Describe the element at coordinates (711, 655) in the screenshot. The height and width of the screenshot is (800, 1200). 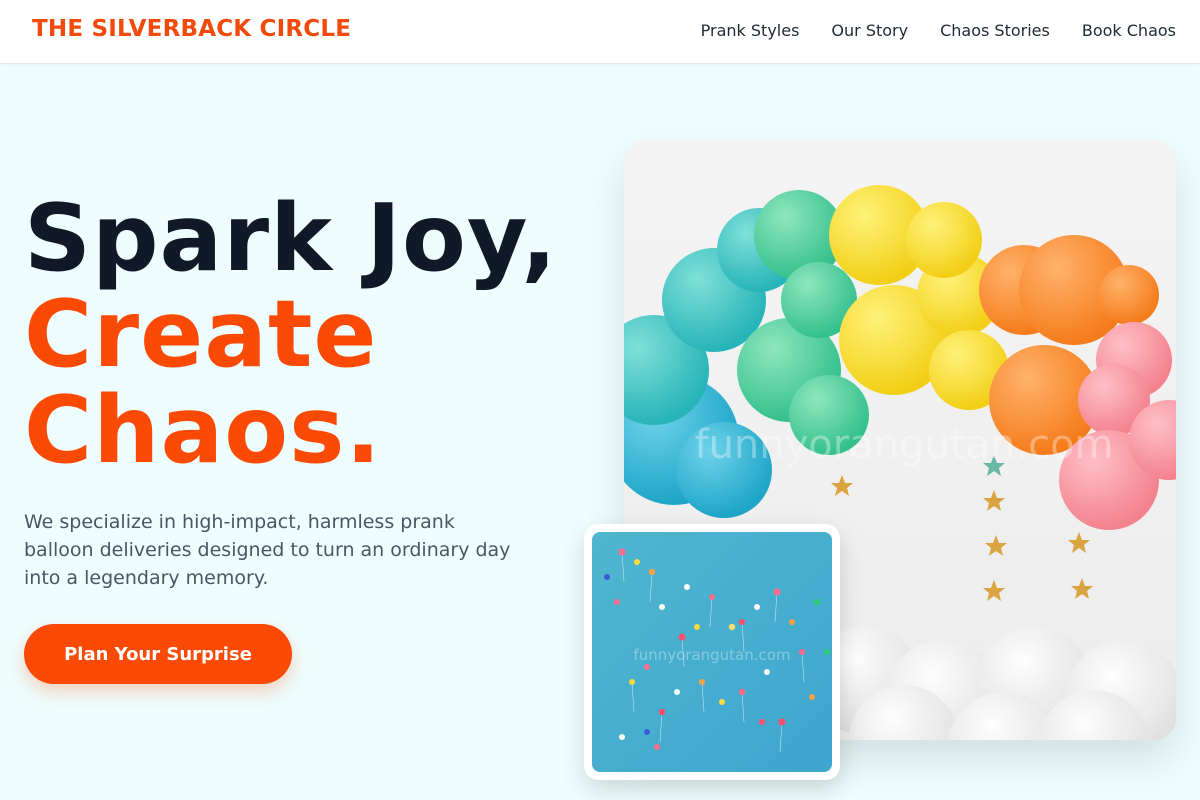
I see `small-image-watermark: funnyorangutan.com` at that location.